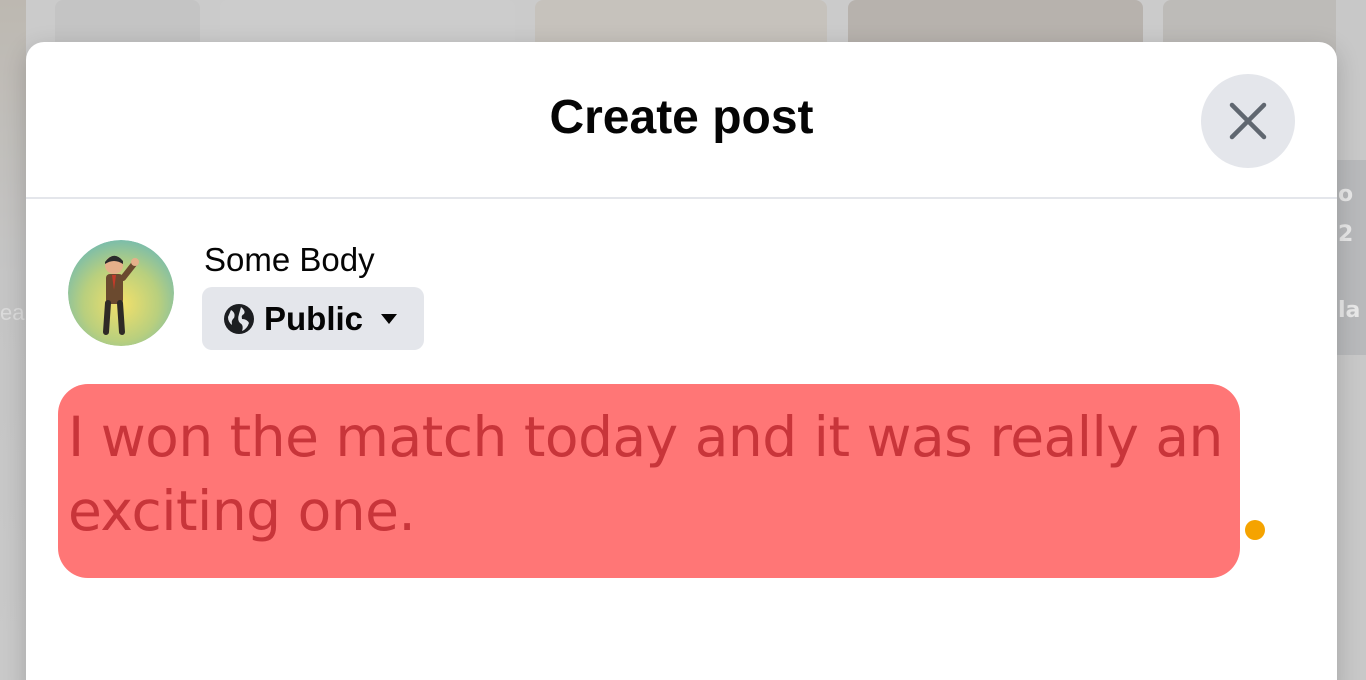 The image size is (1366, 680). What do you see at coordinates (289, 260) in the screenshot?
I see `author-name: Some Body` at bounding box center [289, 260].